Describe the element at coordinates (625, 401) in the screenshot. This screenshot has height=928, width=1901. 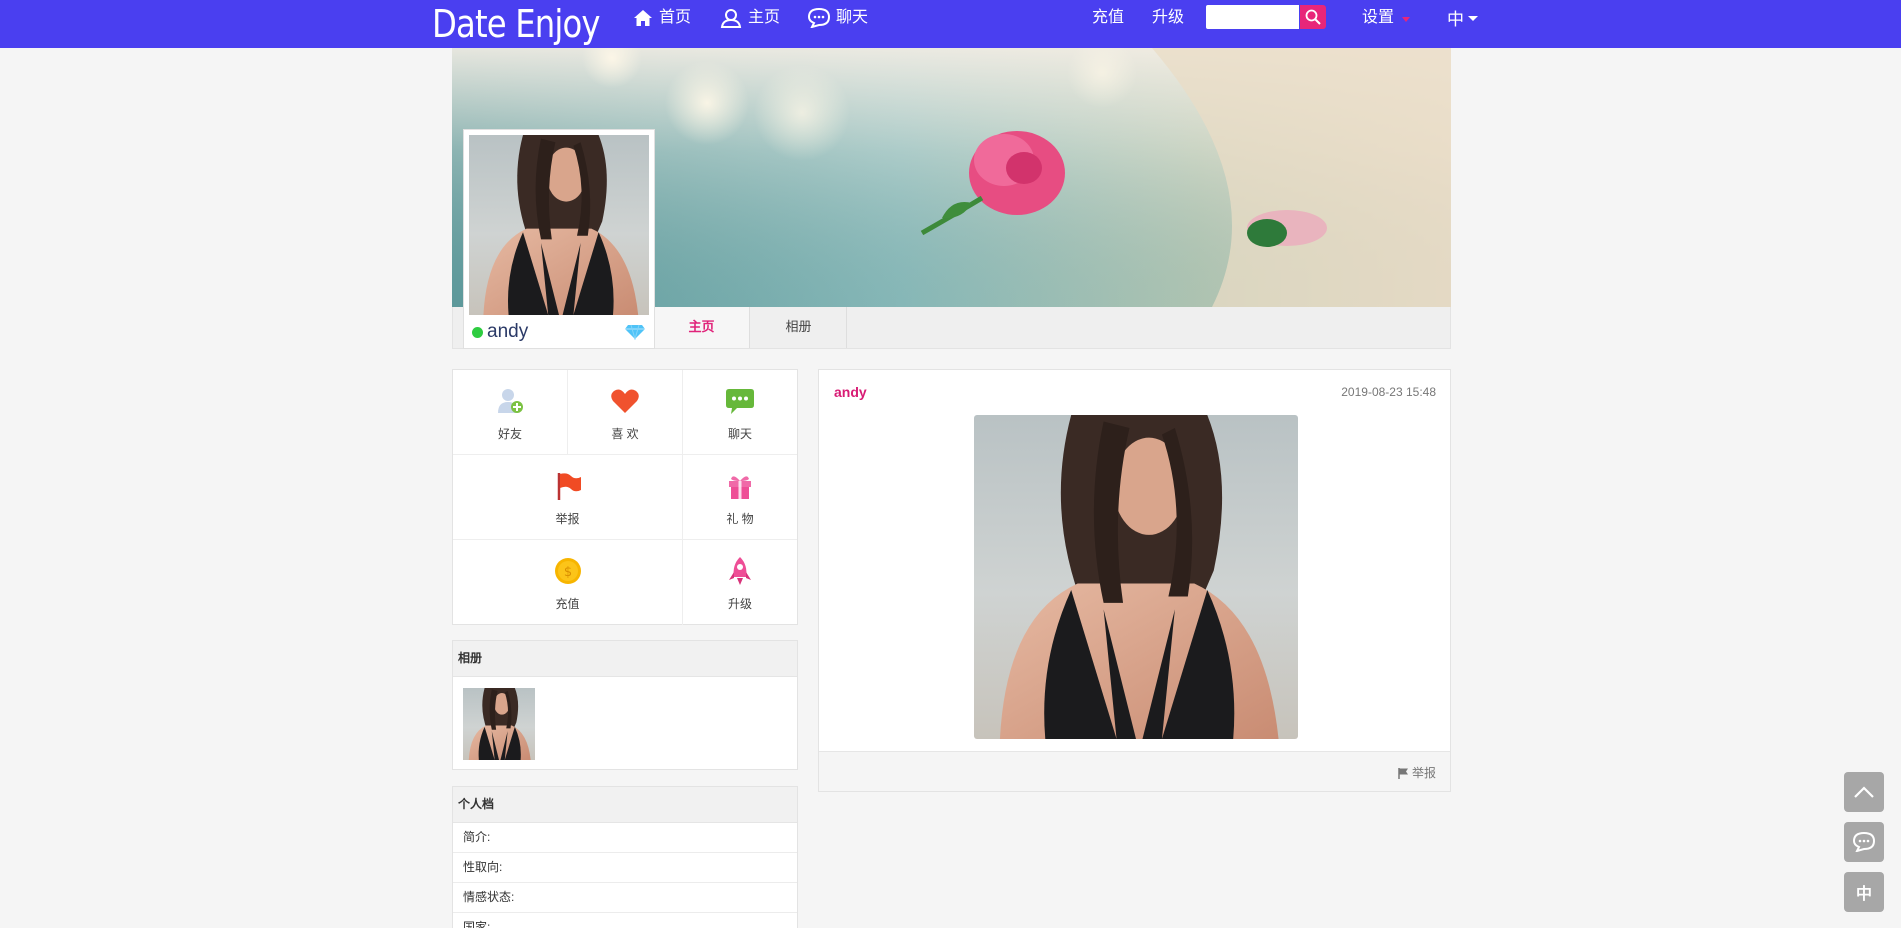
I see `heart-icon` at that location.